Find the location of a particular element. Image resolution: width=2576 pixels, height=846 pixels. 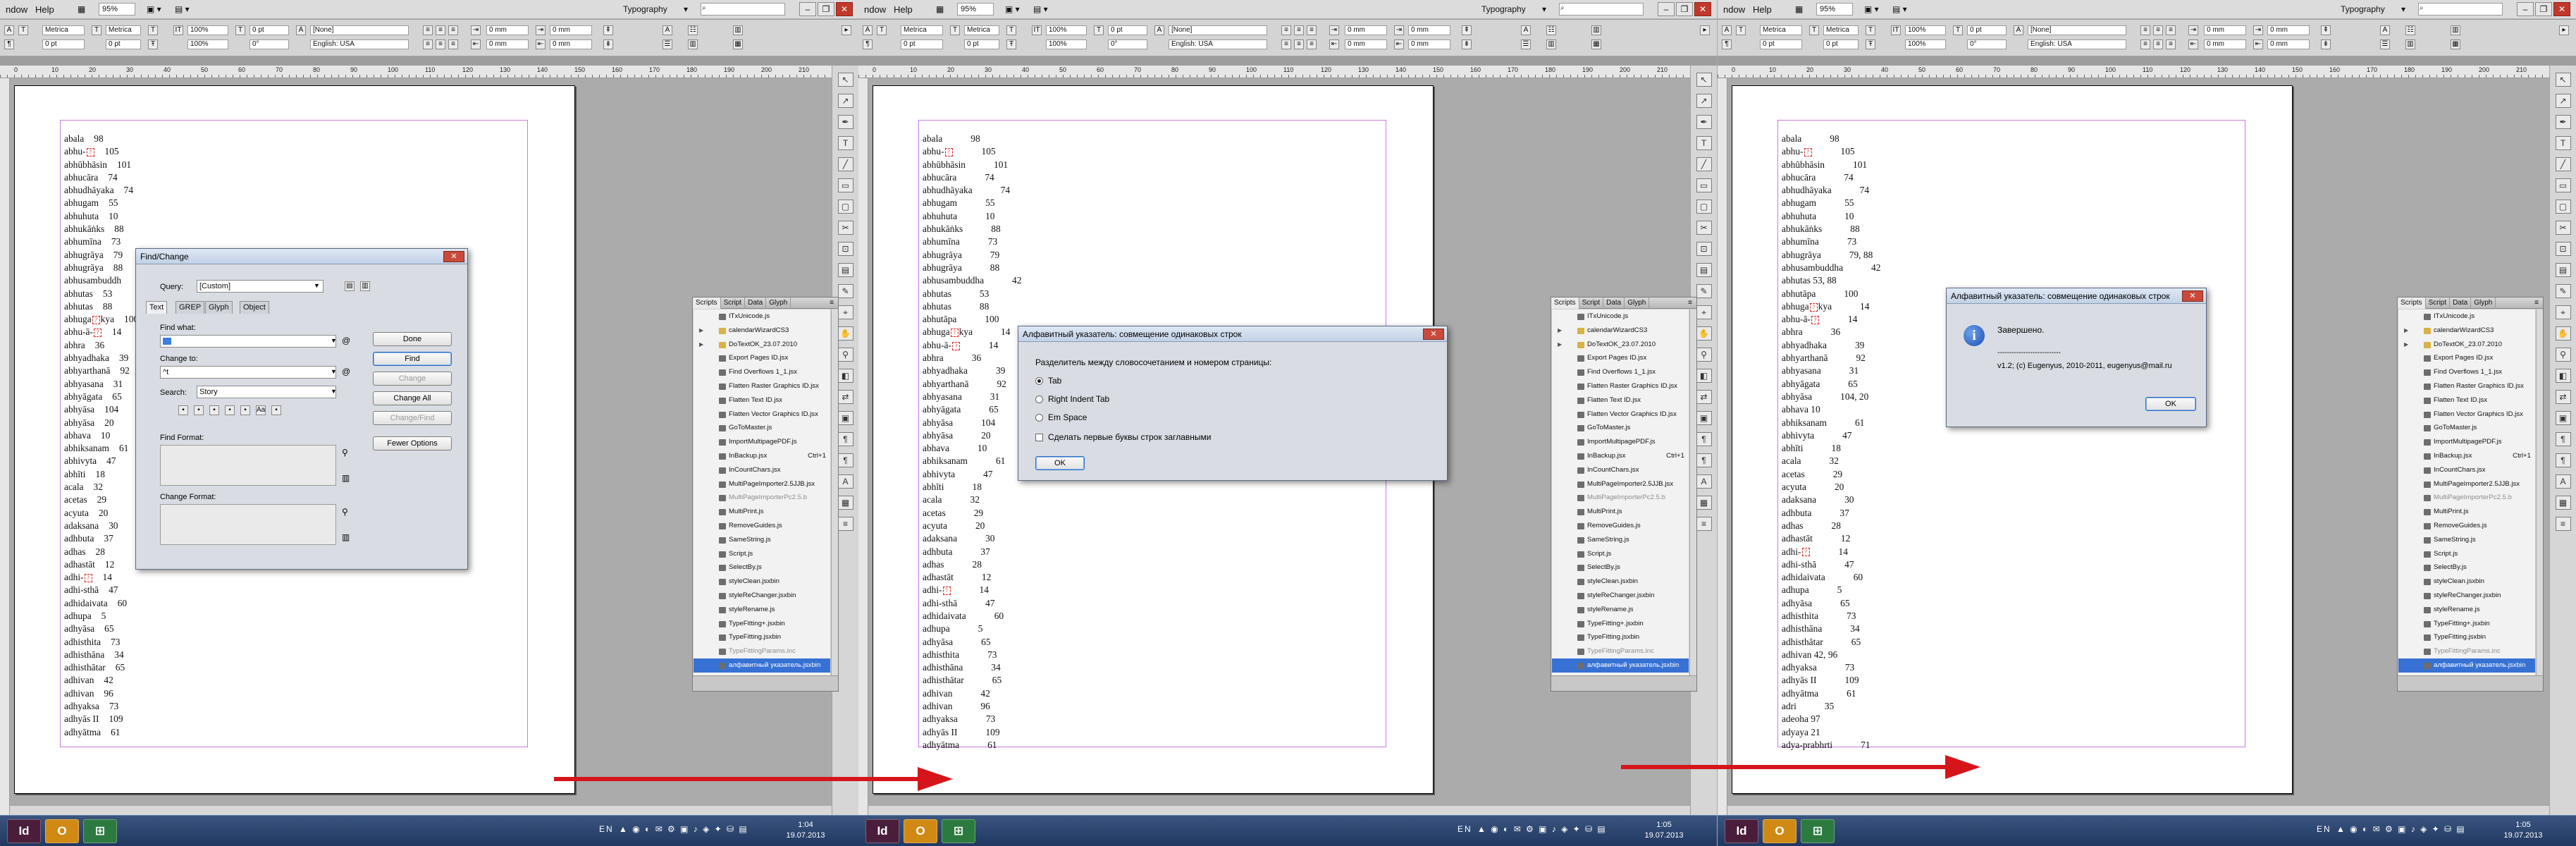

change-all-button: Change All is located at coordinates (412, 398).